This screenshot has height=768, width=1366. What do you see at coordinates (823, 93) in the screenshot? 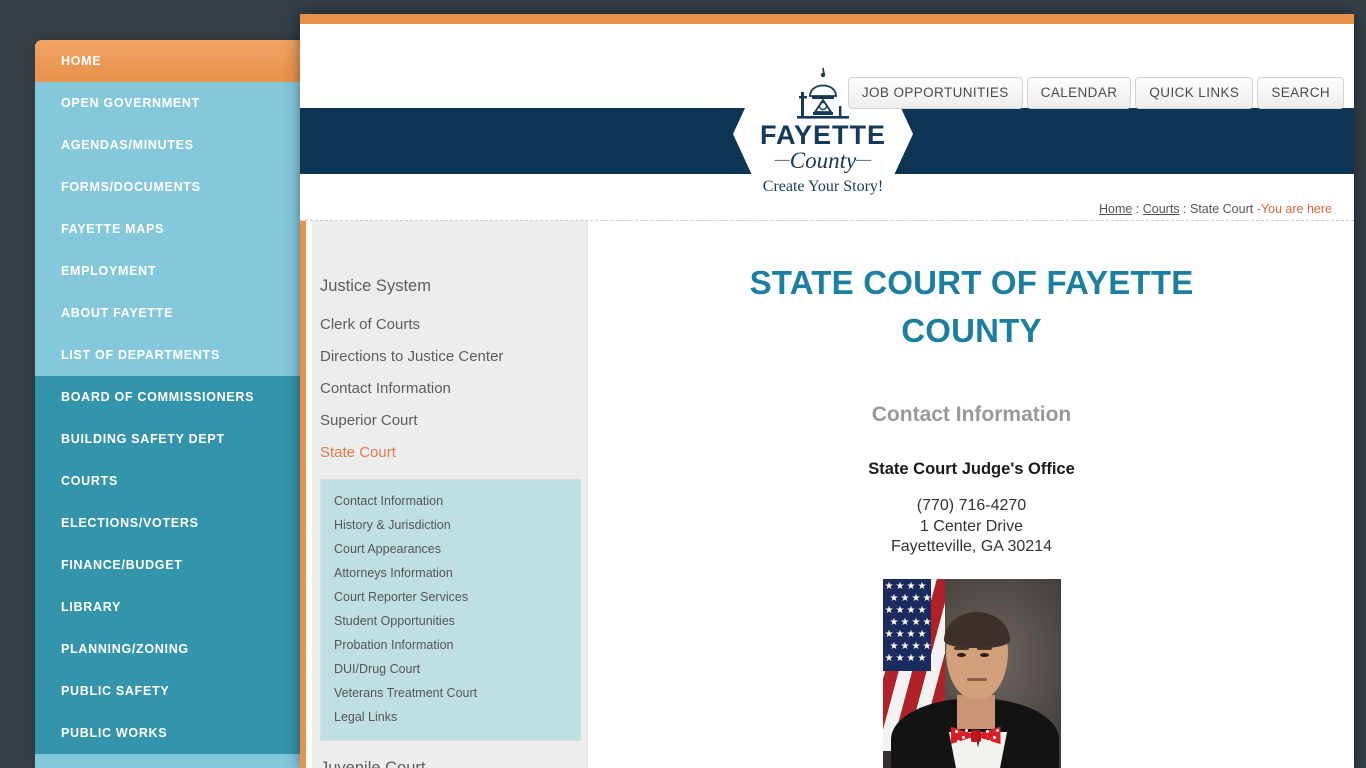
I see `courthouse-cupola-icon` at bounding box center [823, 93].